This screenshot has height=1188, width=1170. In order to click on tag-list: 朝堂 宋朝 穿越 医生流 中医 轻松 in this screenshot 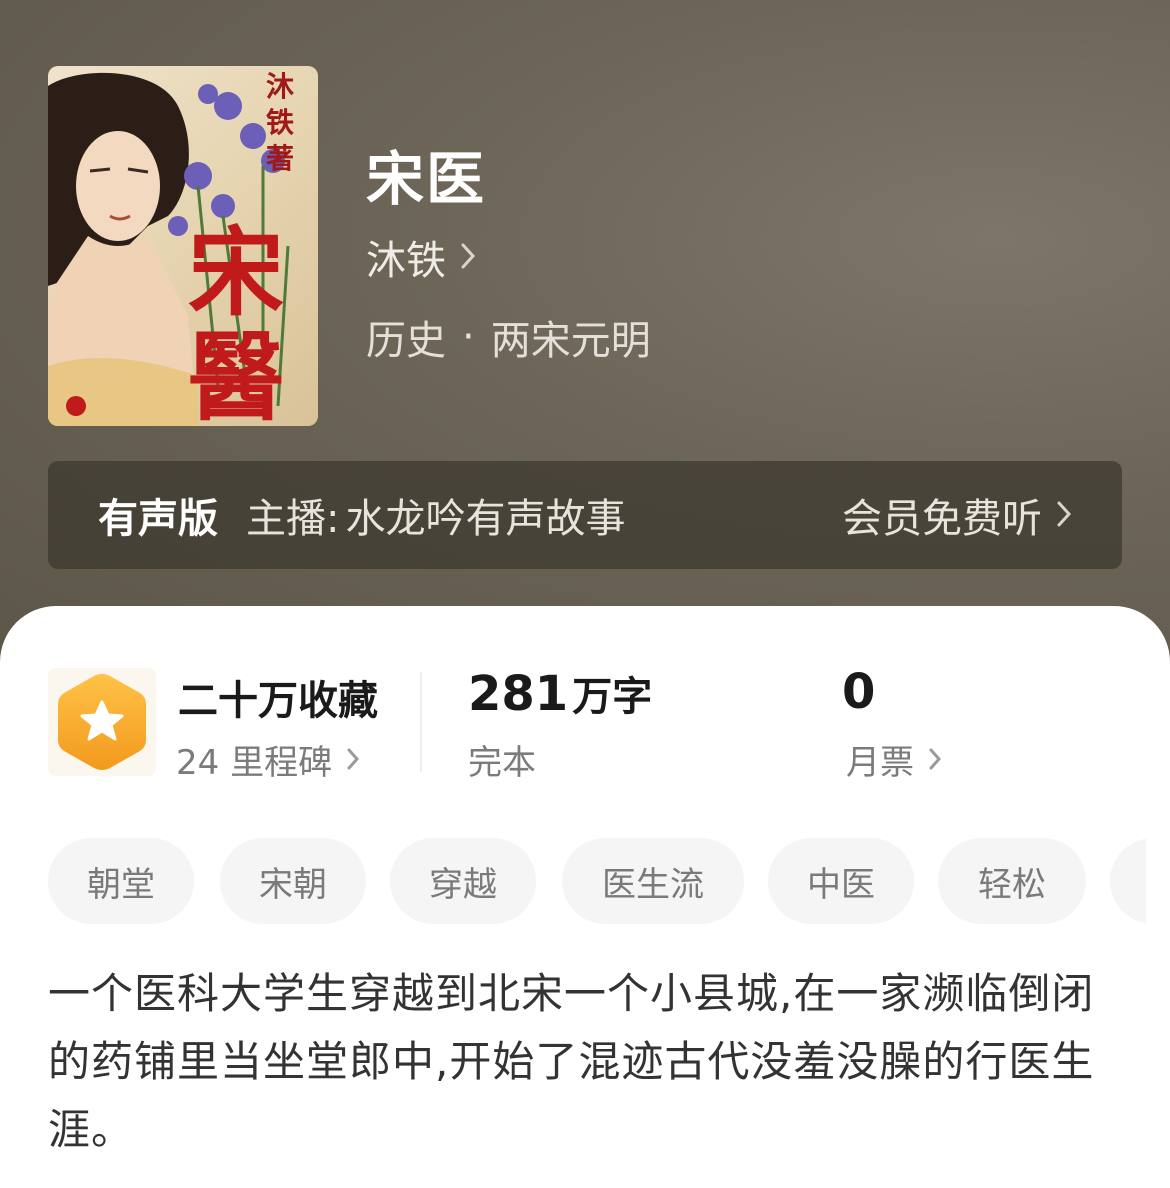, I will do `click(597, 881)`.